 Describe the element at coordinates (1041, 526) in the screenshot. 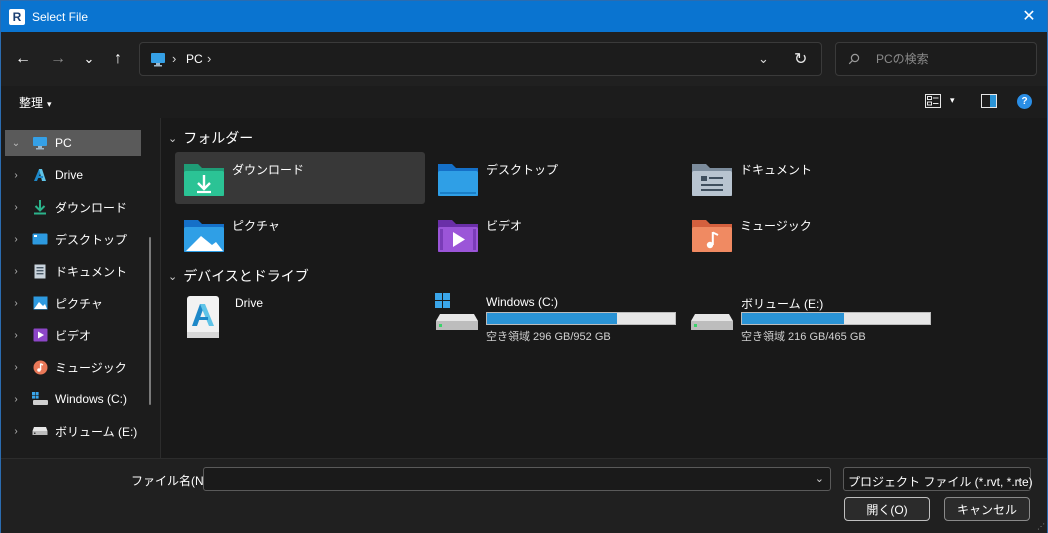

I see `resize-grip-icon: ⋰` at that location.